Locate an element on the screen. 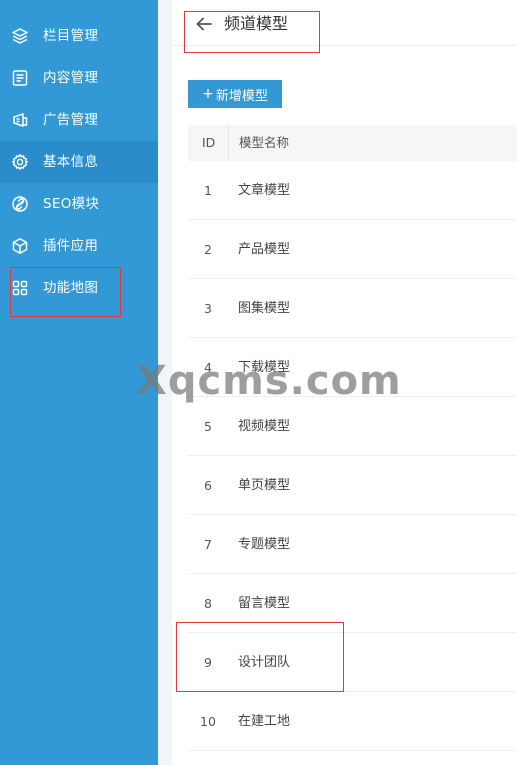  sidebar-item-ad-management: 广告管理 is located at coordinates (79, 120).